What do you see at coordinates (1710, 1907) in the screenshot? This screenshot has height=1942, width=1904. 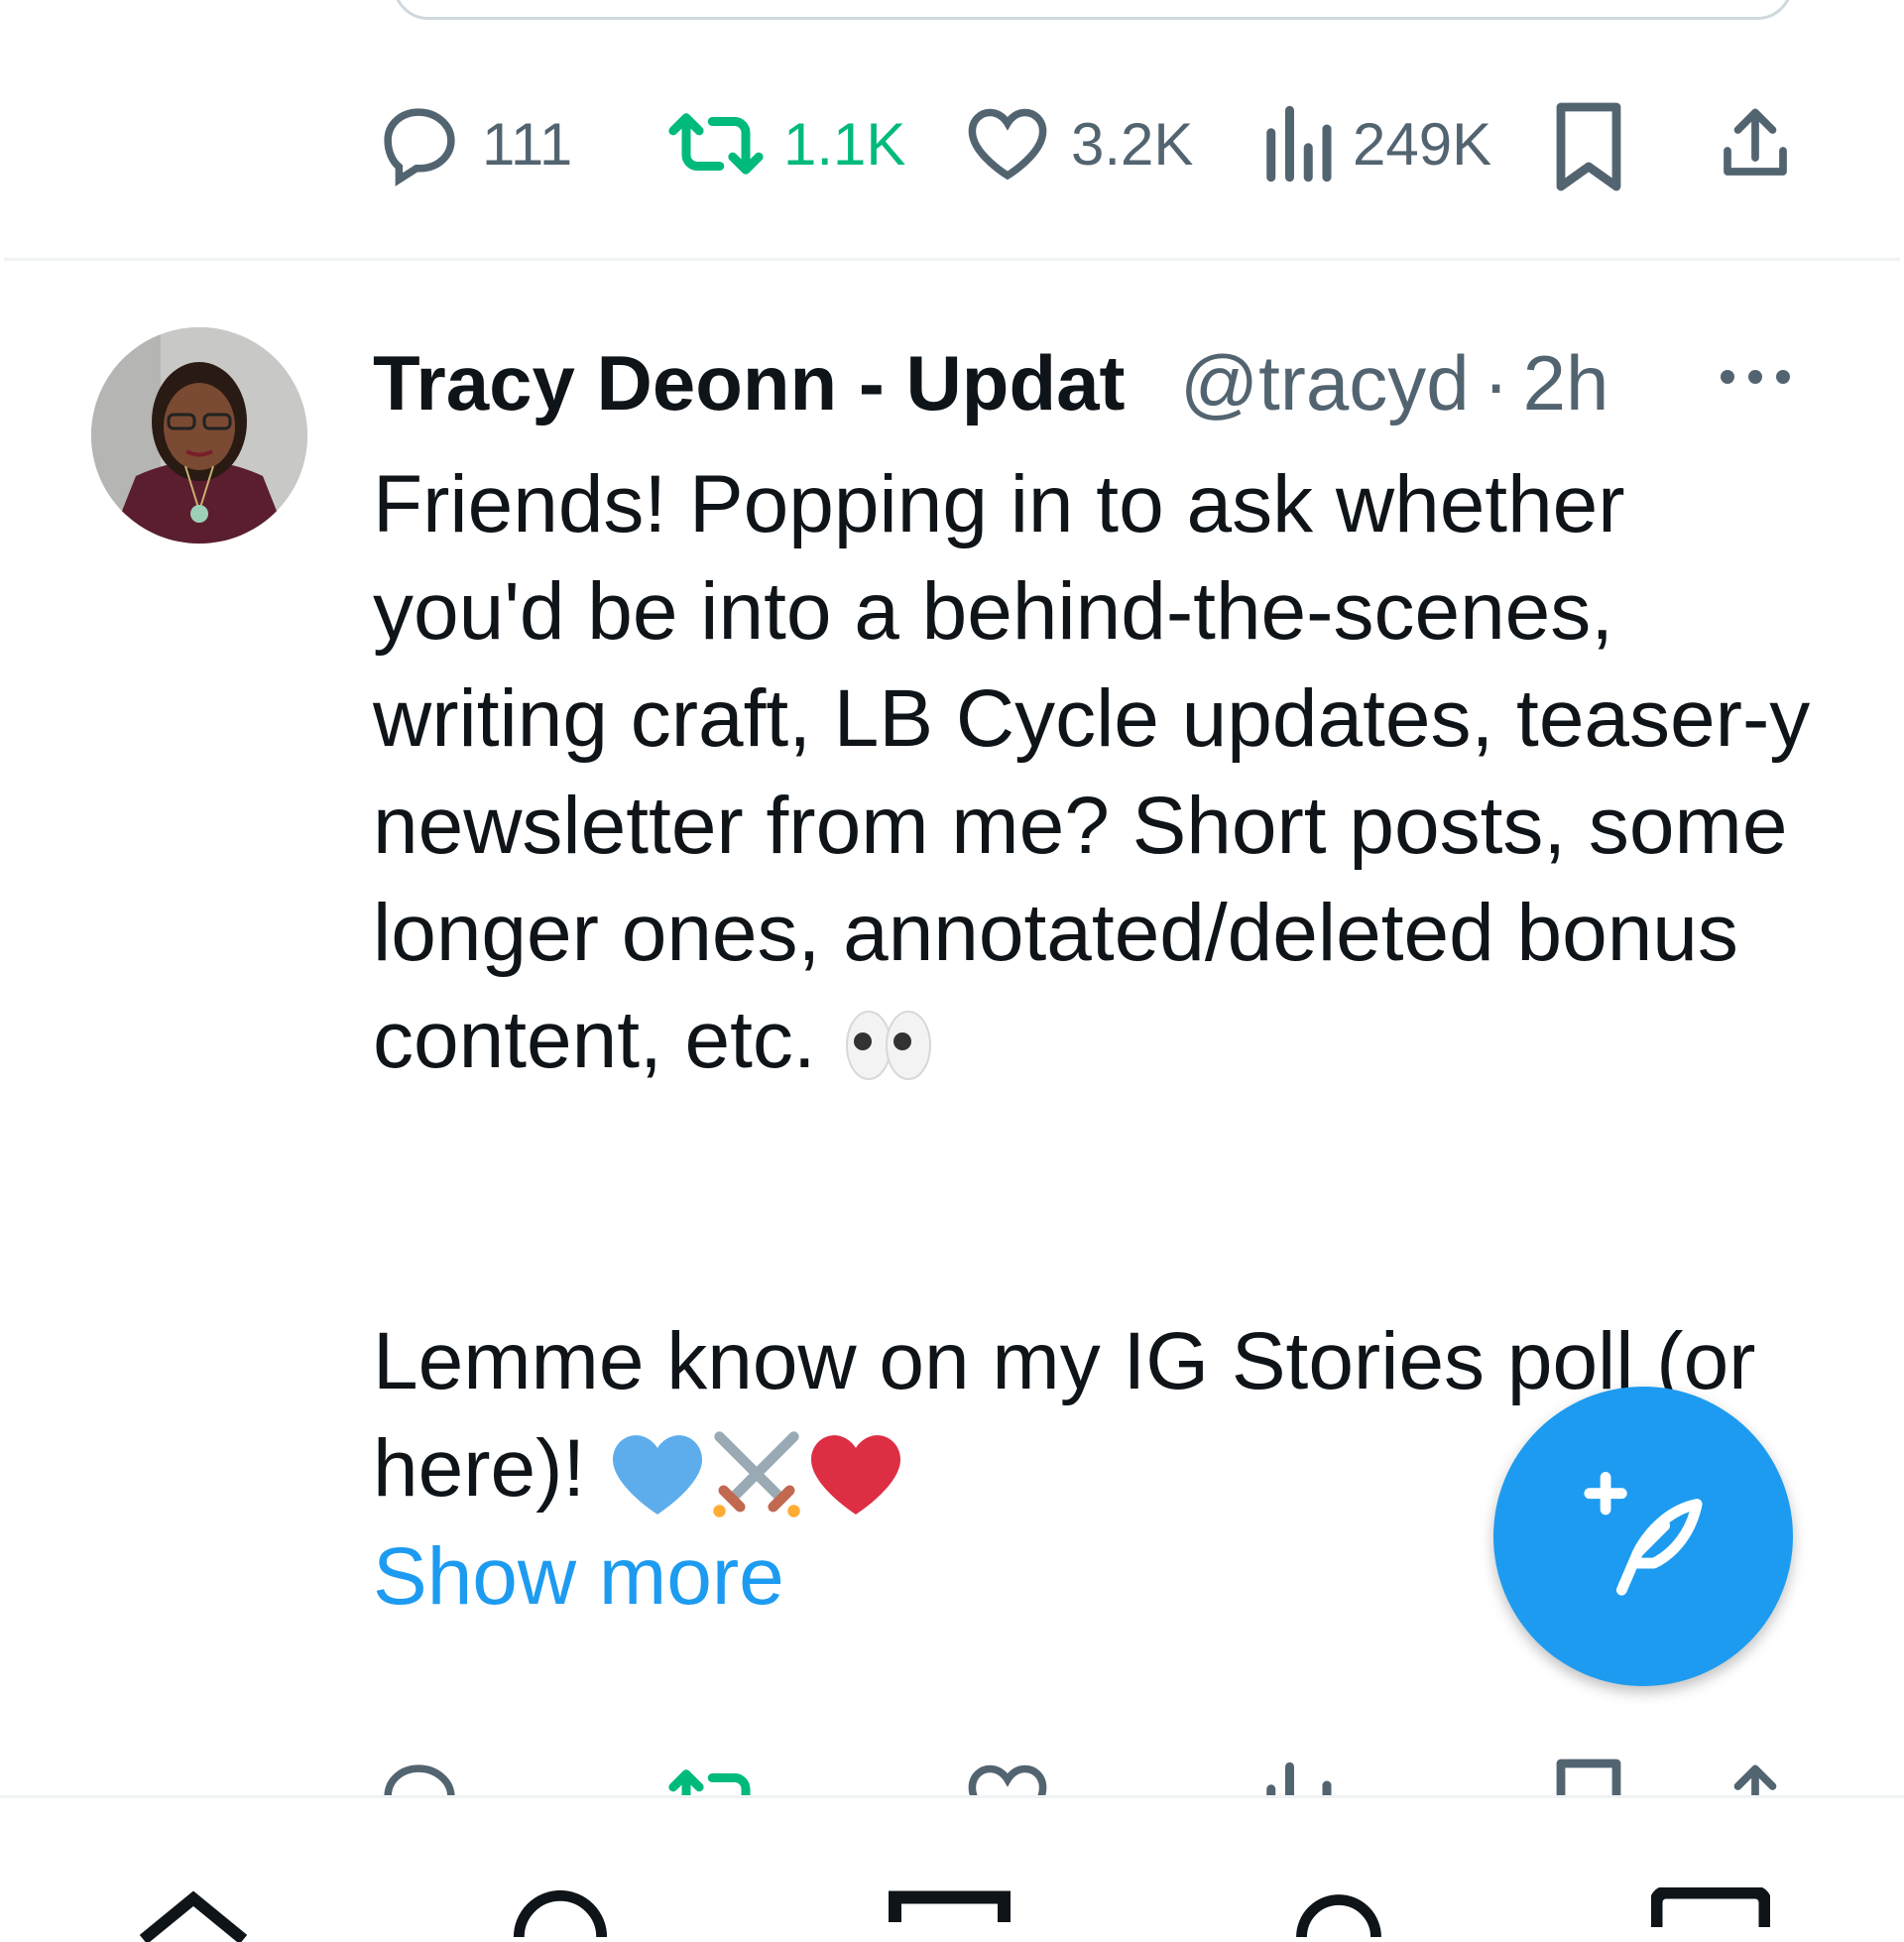 I see `messages-icon` at bounding box center [1710, 1907].